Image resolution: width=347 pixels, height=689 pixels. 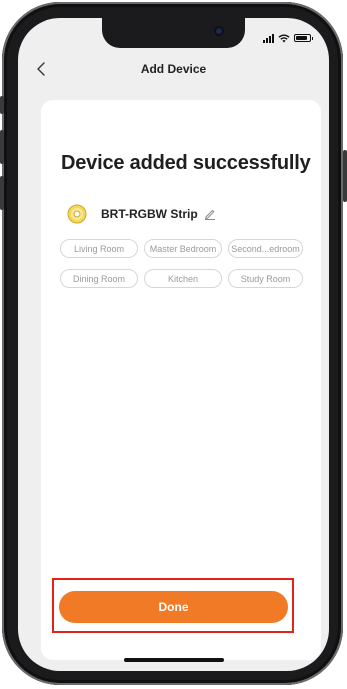 What do you see at coordinates (174, 660) in the screenshot?
I see `home-indicator` at bounding box center [174, 660].